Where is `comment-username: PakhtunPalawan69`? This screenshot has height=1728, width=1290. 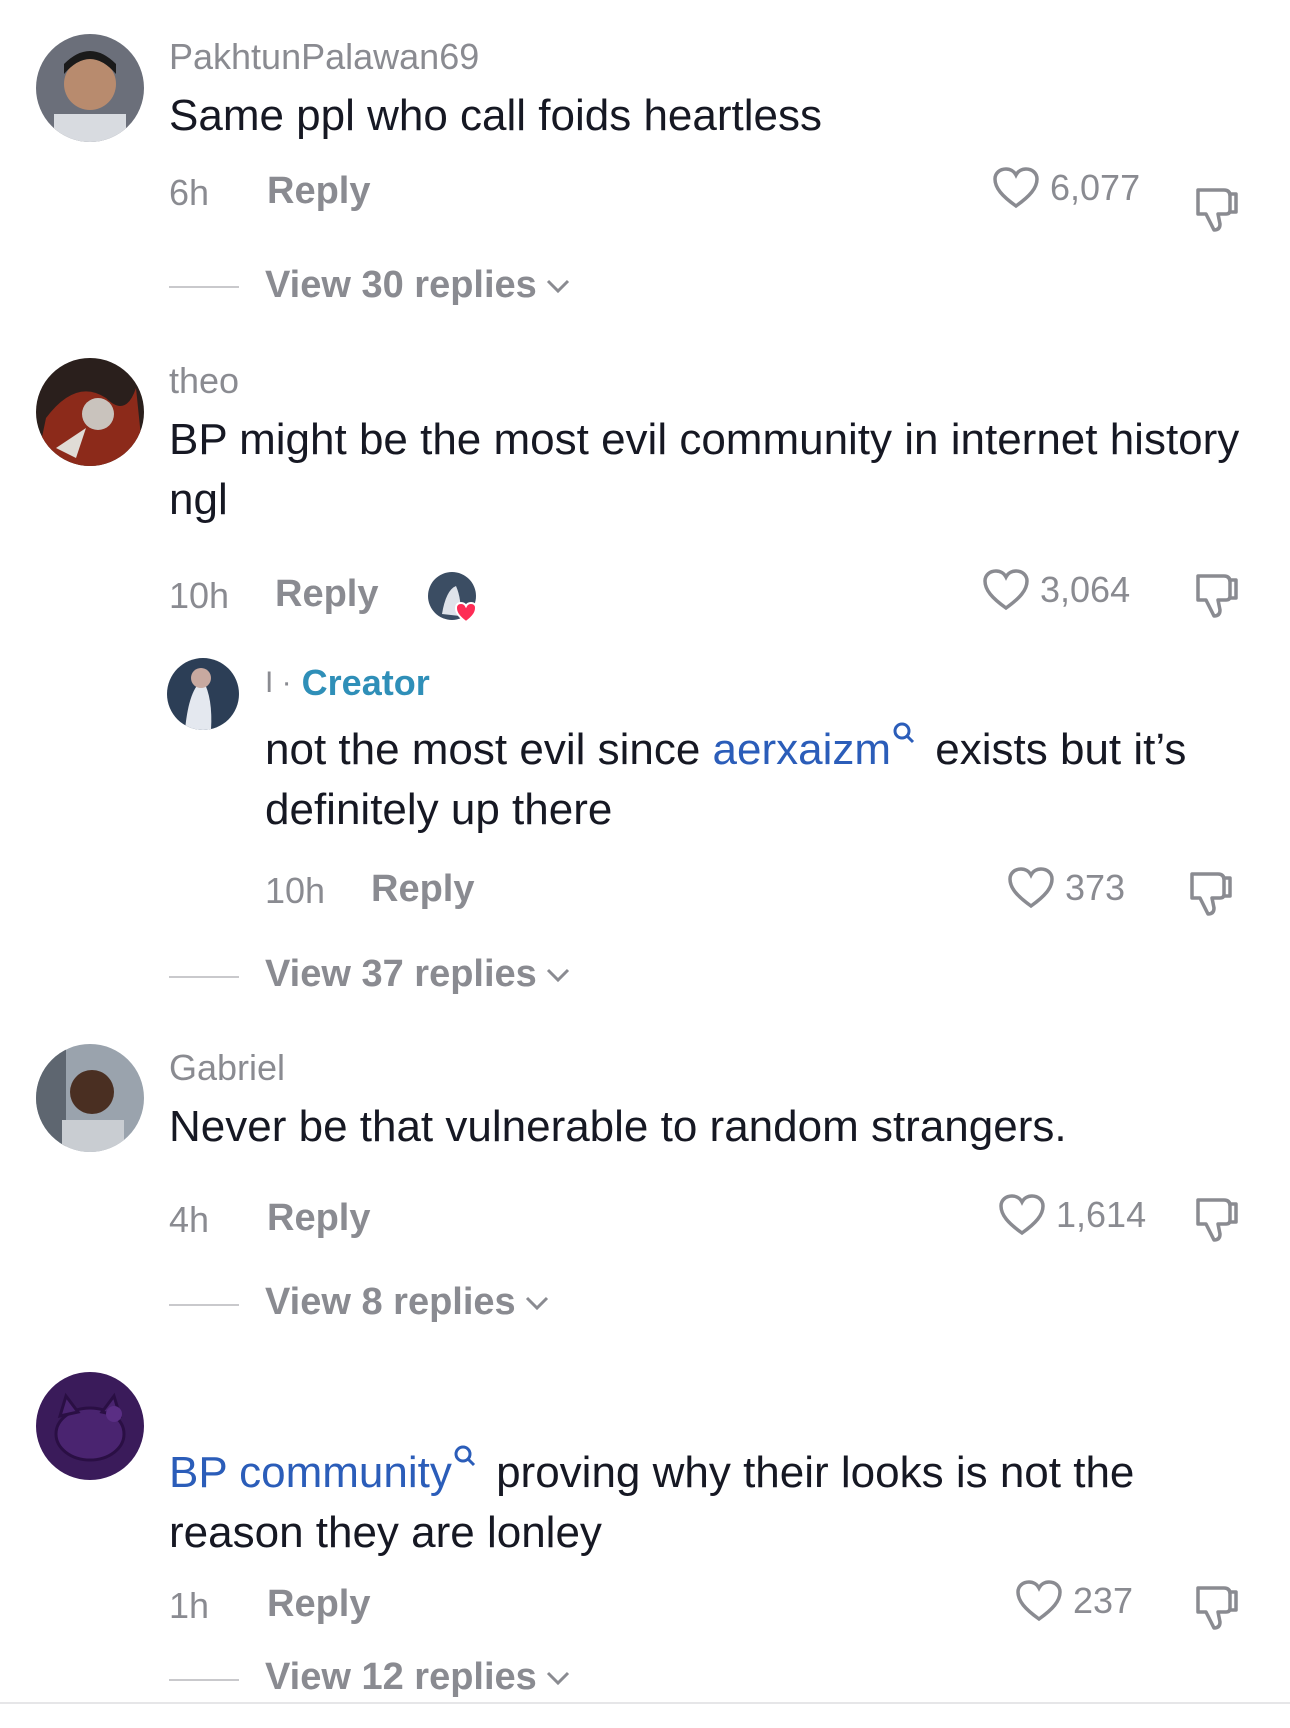
comment-username: PakhtunPalawan69 is located at coordinates (324, 57).